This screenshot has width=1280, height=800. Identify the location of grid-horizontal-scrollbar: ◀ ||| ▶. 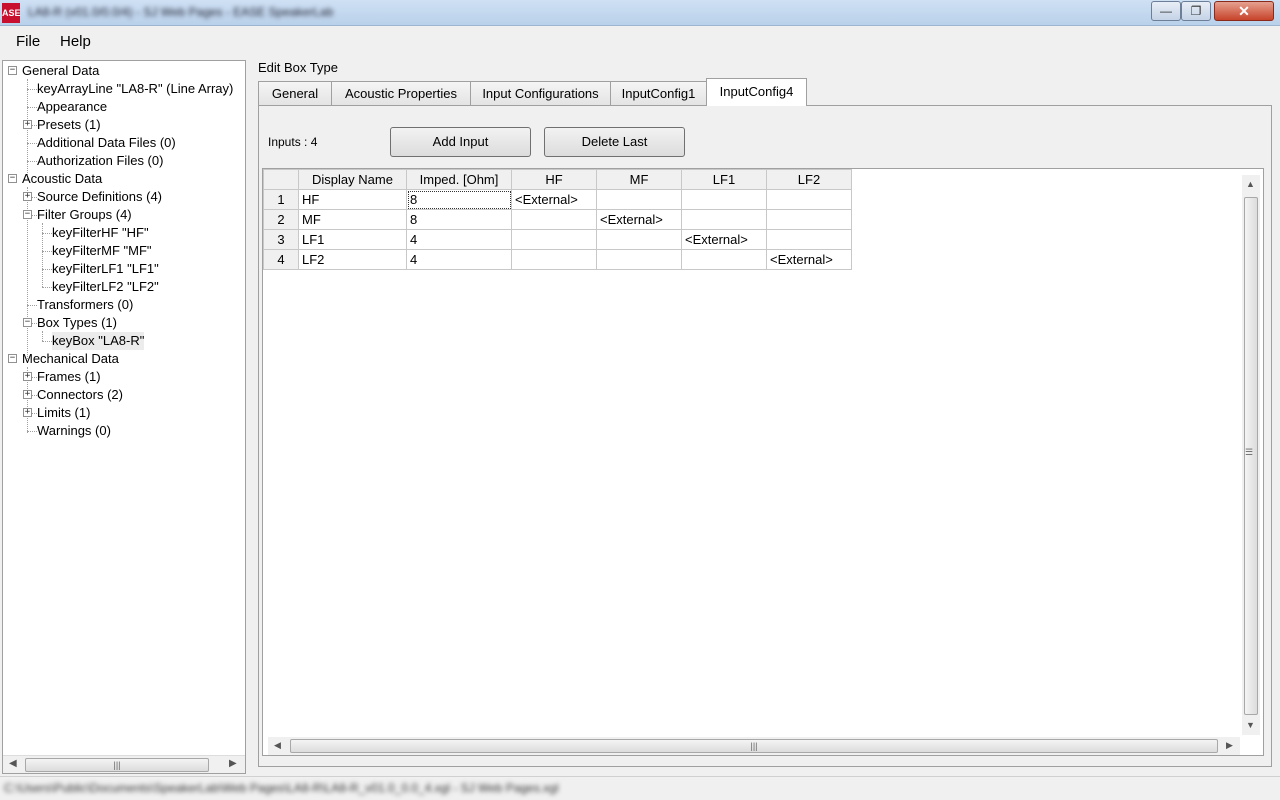
(754, 746).